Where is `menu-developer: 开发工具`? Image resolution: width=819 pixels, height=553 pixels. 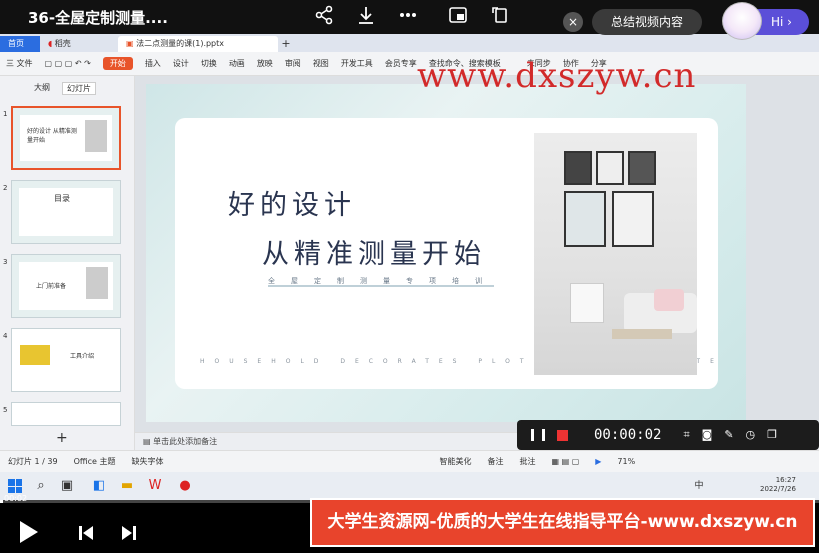
menu-developer: 开发工具 is located at coordinates (357, 63).